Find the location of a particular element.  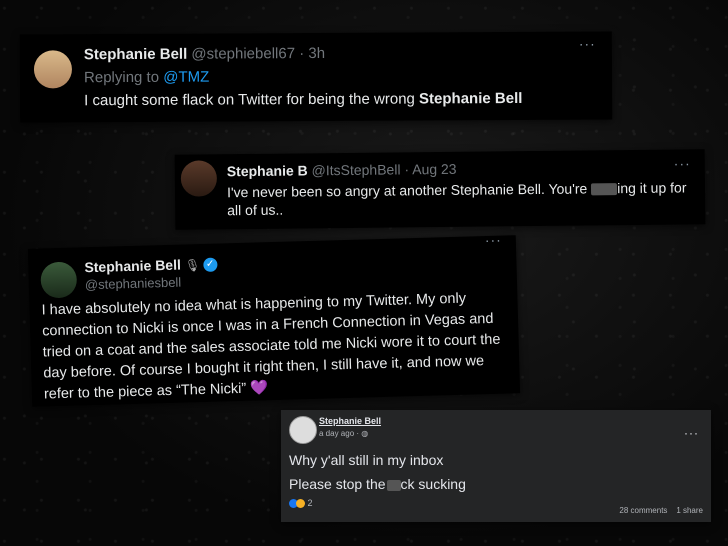

tweet-header: Stephanie Bell @stephiebell67 · 3h is located at coordinates (204, 54).